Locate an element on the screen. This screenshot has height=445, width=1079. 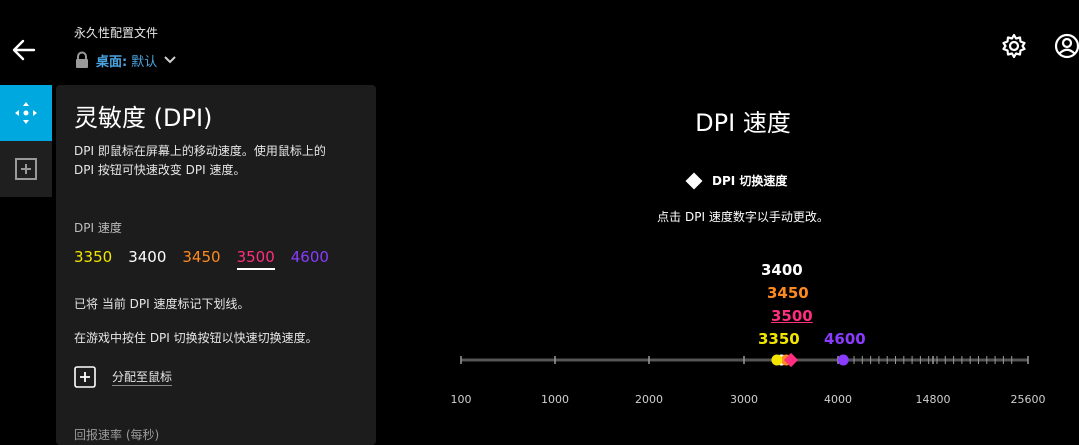
assign-to-mouse-button: 分配至鼠标 is located at coordinates (123, 377).